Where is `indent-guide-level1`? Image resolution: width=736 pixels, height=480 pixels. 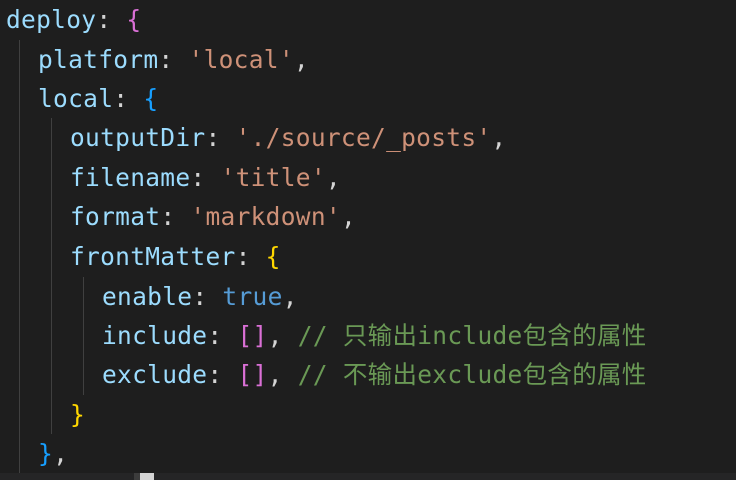 indent-guide-level1 is located at coordinates (19, 257).